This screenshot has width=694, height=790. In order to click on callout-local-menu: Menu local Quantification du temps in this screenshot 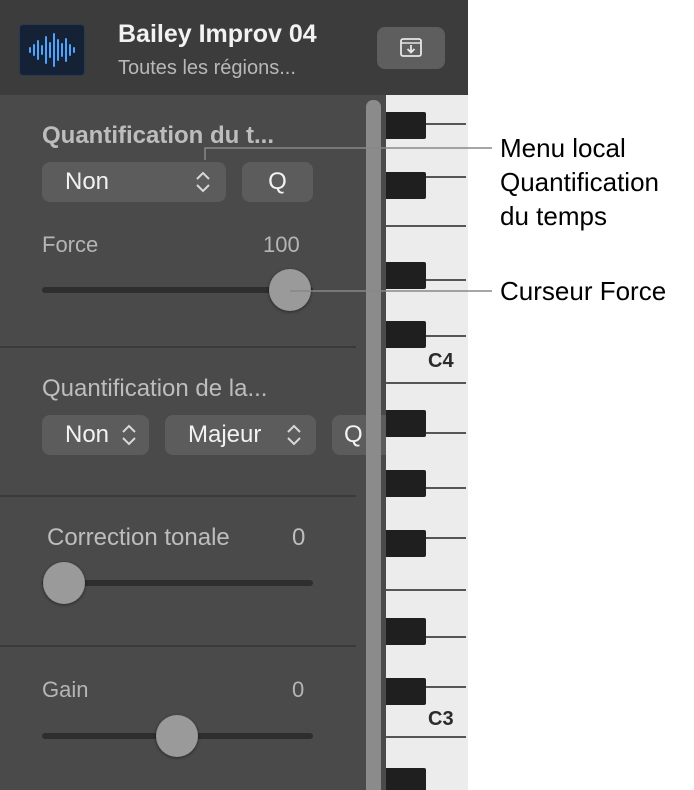, I will do `click(579, 182)`.